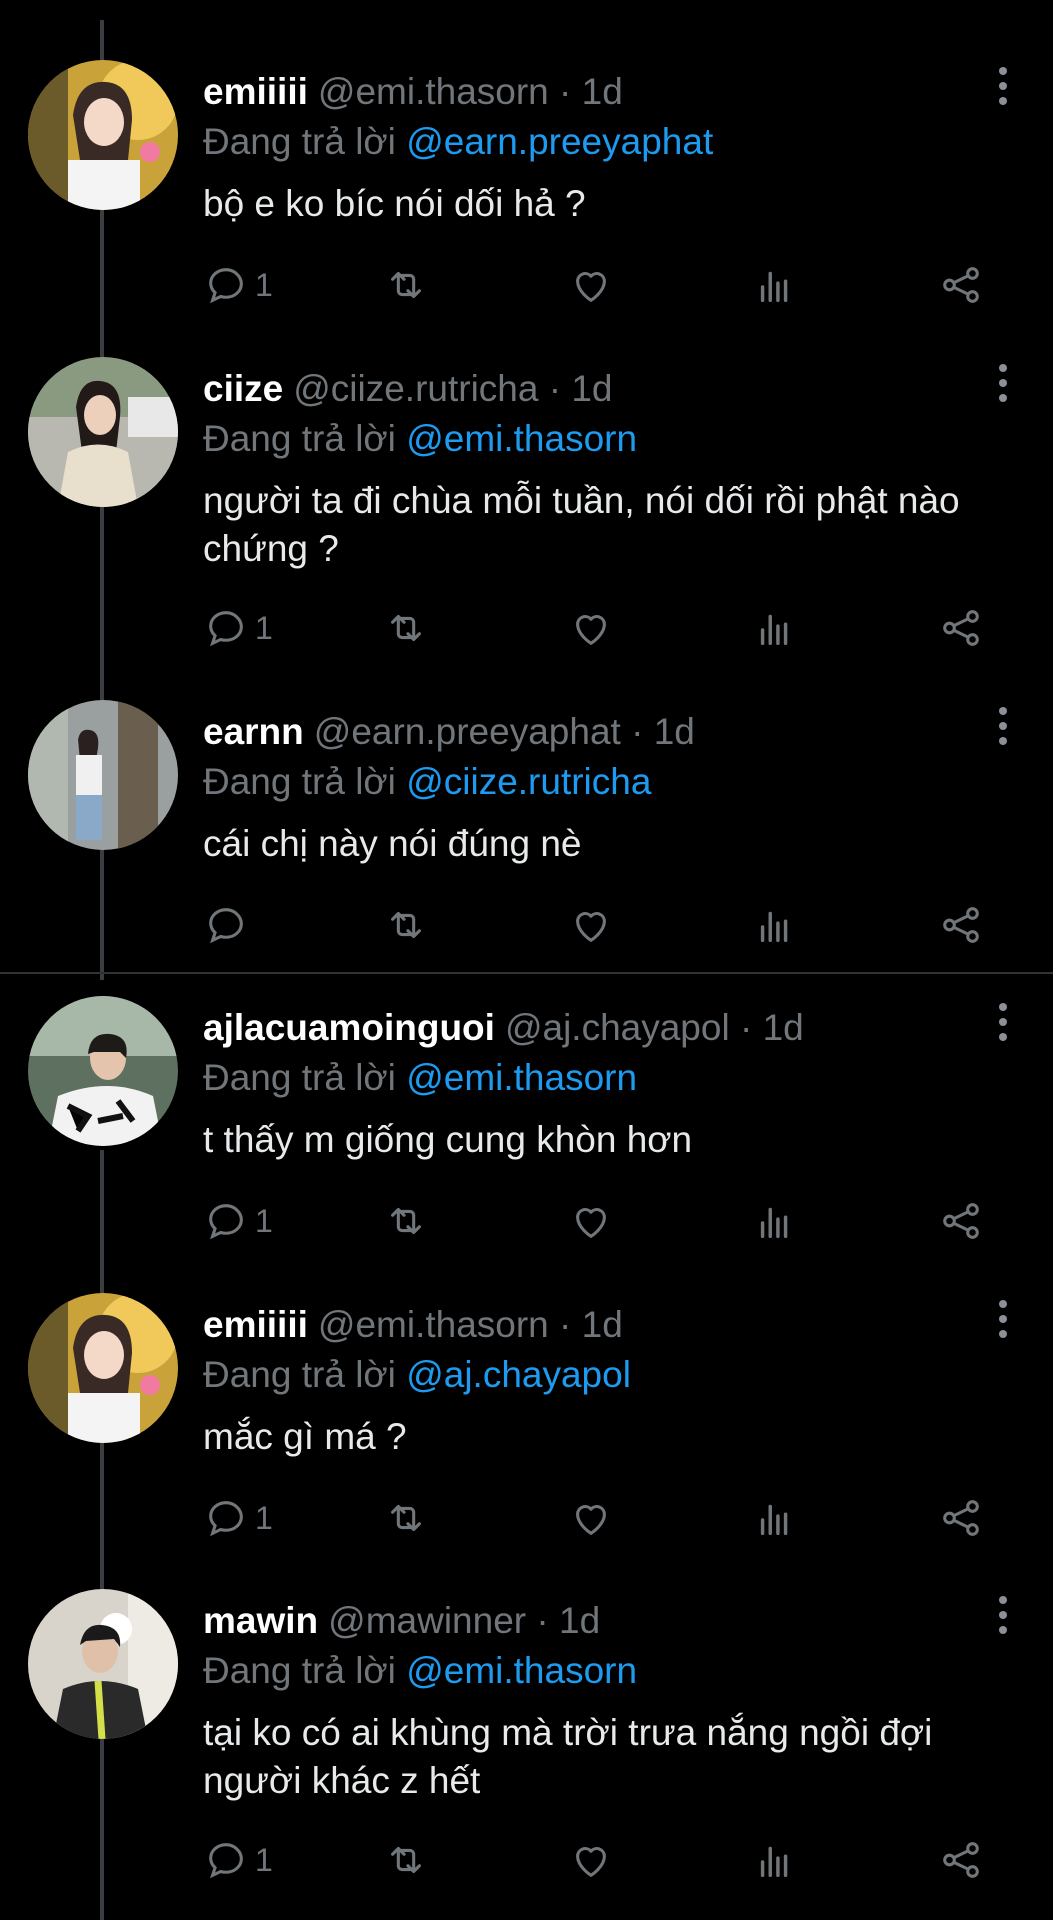 This screenshot has height=1920, width=1053. I want to click on reply-button, so click(229, 925).